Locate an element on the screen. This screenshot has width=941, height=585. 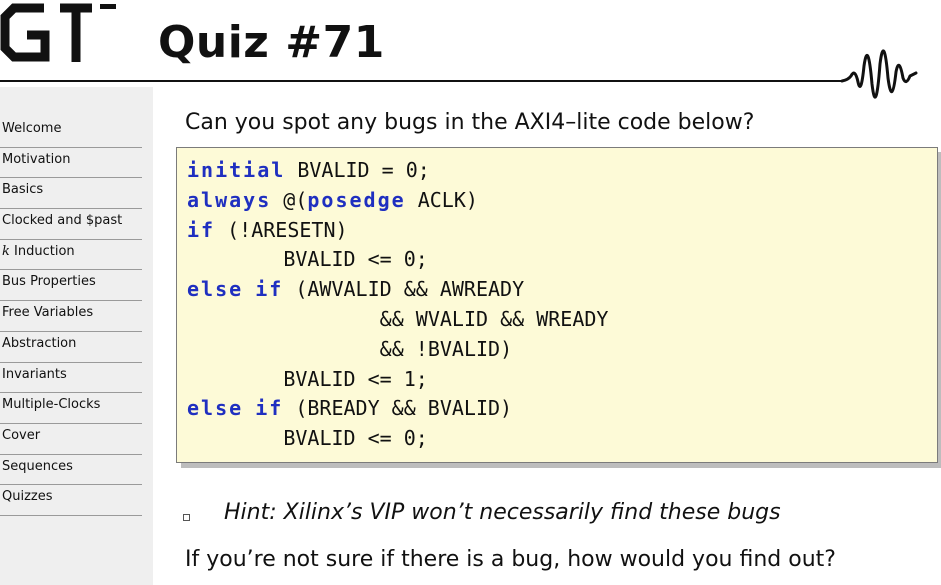
code-keyword: initial is located at coordinates (236, 170).